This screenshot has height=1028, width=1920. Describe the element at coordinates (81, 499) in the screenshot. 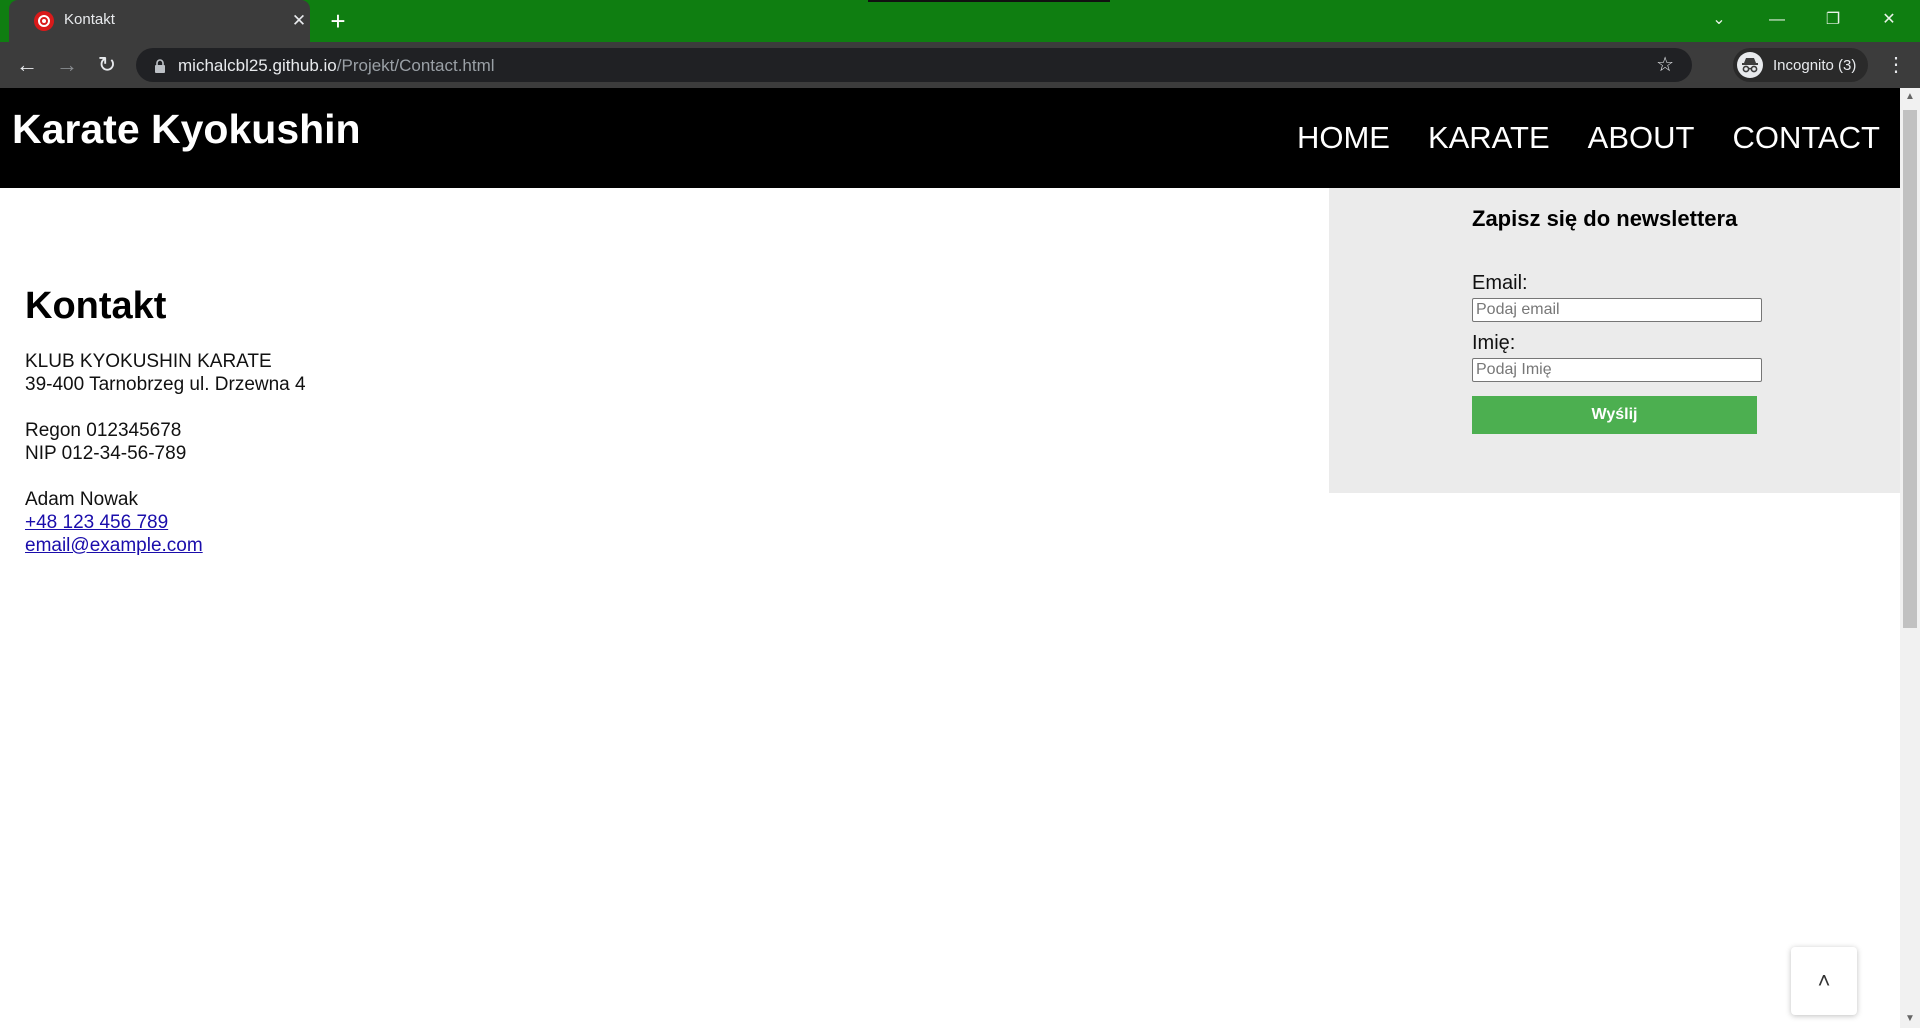

I see `contact-person: Adam Nowak` at that location.